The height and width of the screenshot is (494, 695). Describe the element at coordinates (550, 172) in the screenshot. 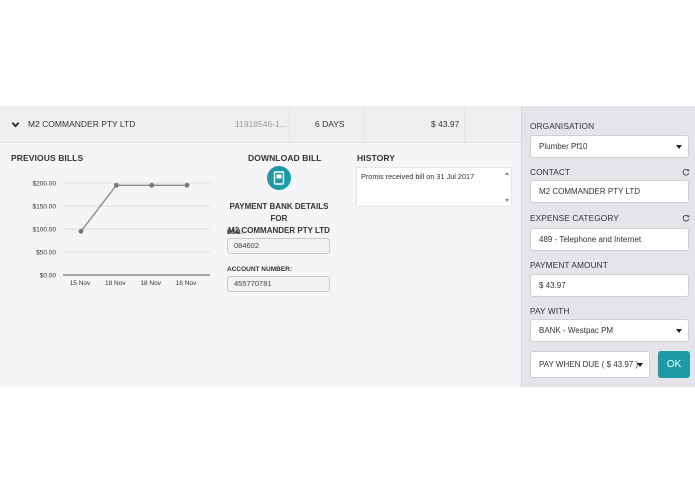

I see `contact-label: CONTACT` at that location.